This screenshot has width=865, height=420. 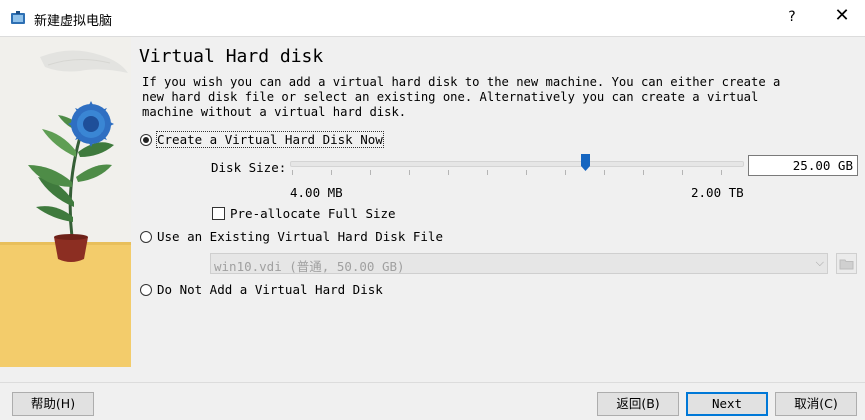 What do you see at coordinates (270, 139) in the screenshot?
I see `create-disk-label: Create a Virtual Hard Disk Now` at bounding box center [270, 139].